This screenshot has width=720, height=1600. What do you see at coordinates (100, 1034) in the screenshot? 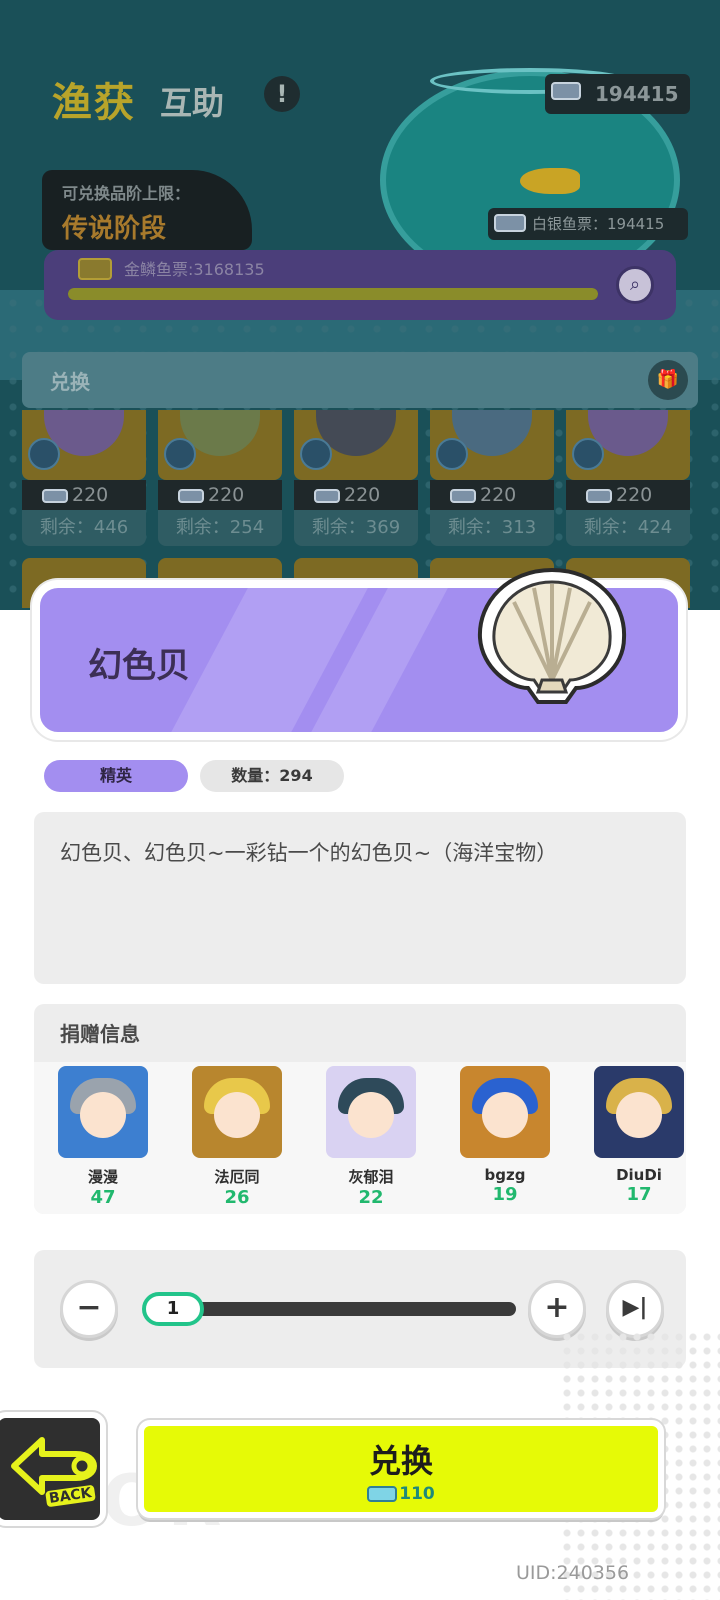
I see `donor-panel-title: 捐赠信息` at bounding box center [100, 1034].